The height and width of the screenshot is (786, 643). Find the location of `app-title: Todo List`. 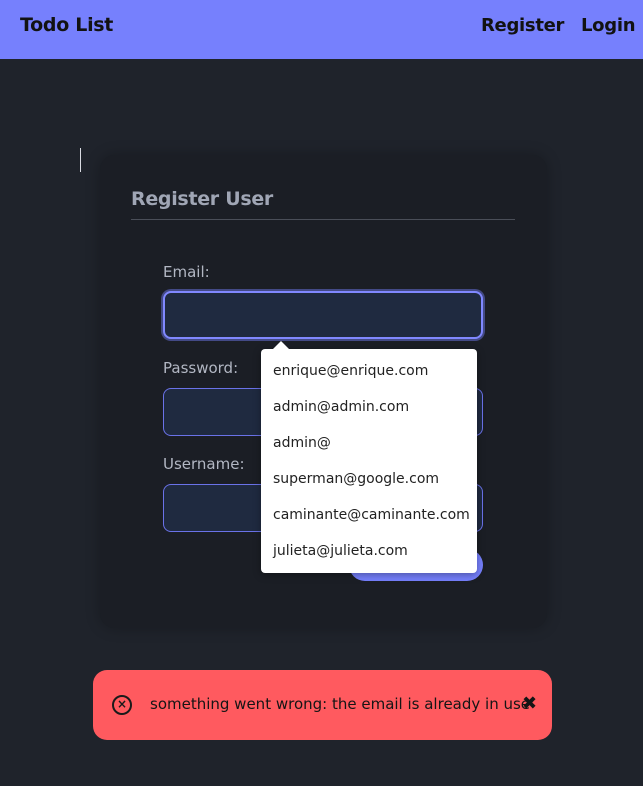

app-title: Todo List is located at coordinates (66, 25).